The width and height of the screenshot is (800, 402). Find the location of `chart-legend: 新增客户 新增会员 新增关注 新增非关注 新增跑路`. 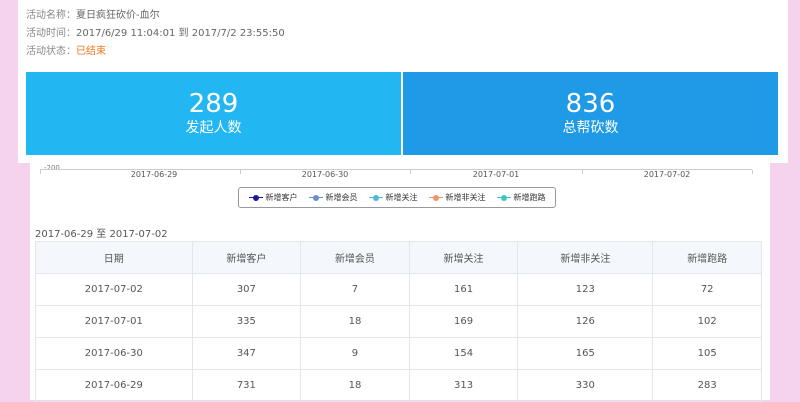

chart-legend: 新增客户 新增会员 新增关注 新增非关注 新增跑路 is located at coordinates (397, 197).